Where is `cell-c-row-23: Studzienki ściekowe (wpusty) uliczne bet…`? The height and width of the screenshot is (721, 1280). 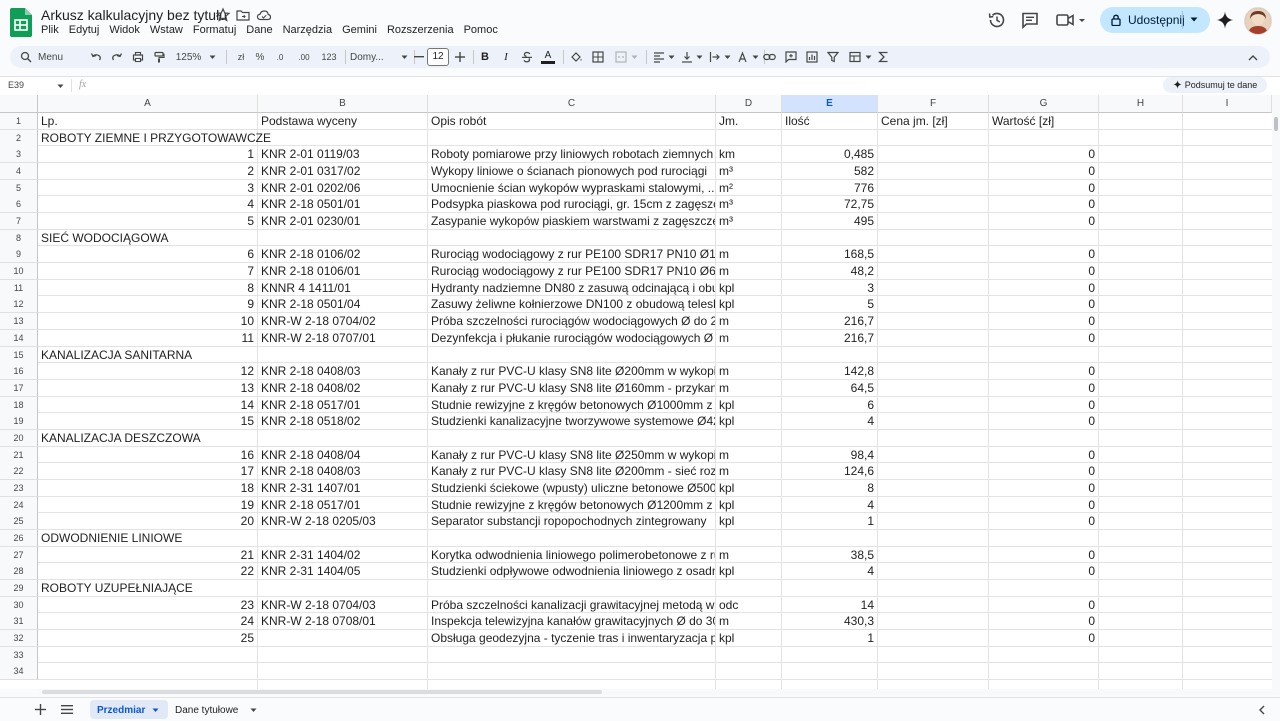
cell-c-row-23: Studzienki ściekowe (wpusty) uliczne bet… is located at coordinates (571, 488).